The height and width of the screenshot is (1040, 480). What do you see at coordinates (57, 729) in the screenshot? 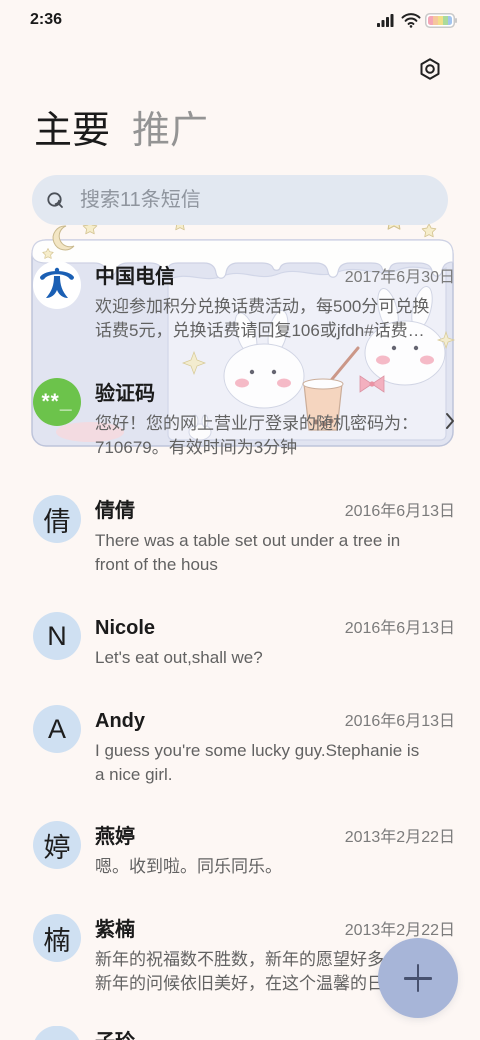
I see `avatar: A` at bounding box center [57, 729].